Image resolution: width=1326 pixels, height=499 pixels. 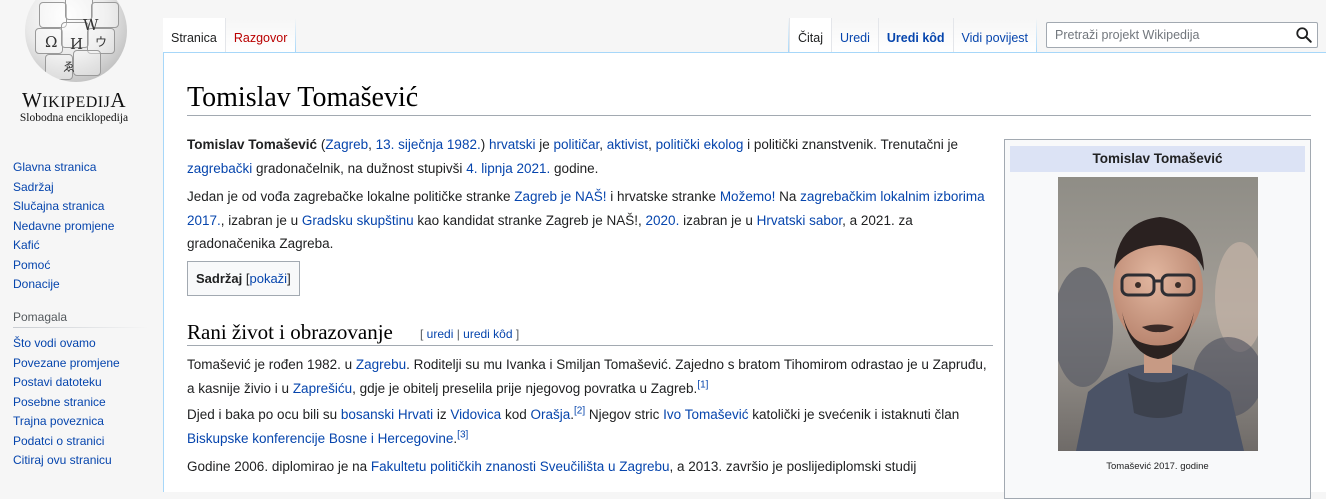 I want to click on nav-link-contents: Sadržaj, so click(x=33, y=187).